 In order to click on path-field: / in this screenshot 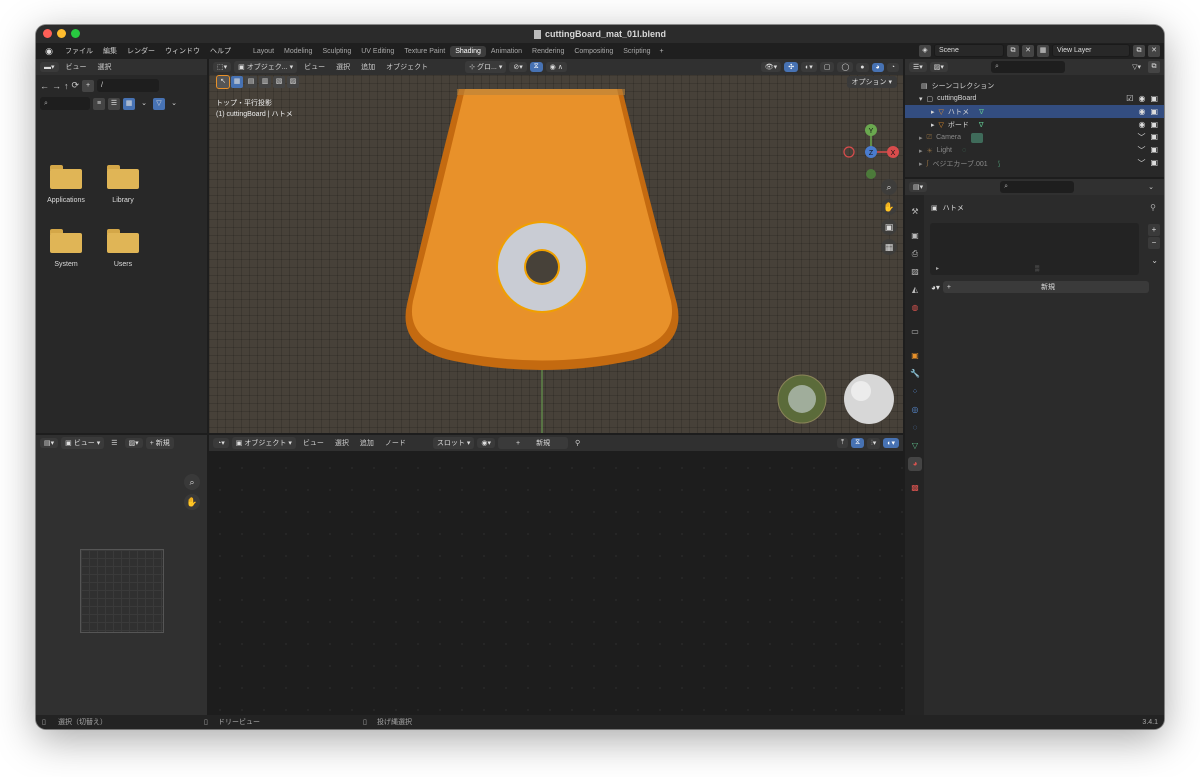, I will do `click(128, 85)`.